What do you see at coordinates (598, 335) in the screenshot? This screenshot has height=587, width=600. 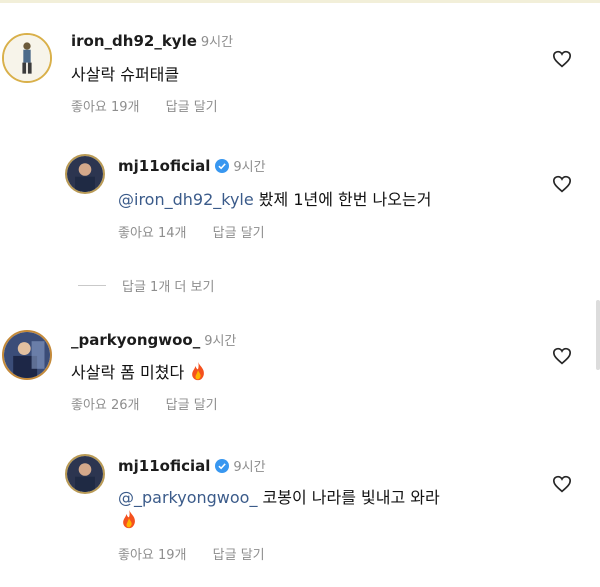 I see `scrollbar` at bounding box center [598, 335].